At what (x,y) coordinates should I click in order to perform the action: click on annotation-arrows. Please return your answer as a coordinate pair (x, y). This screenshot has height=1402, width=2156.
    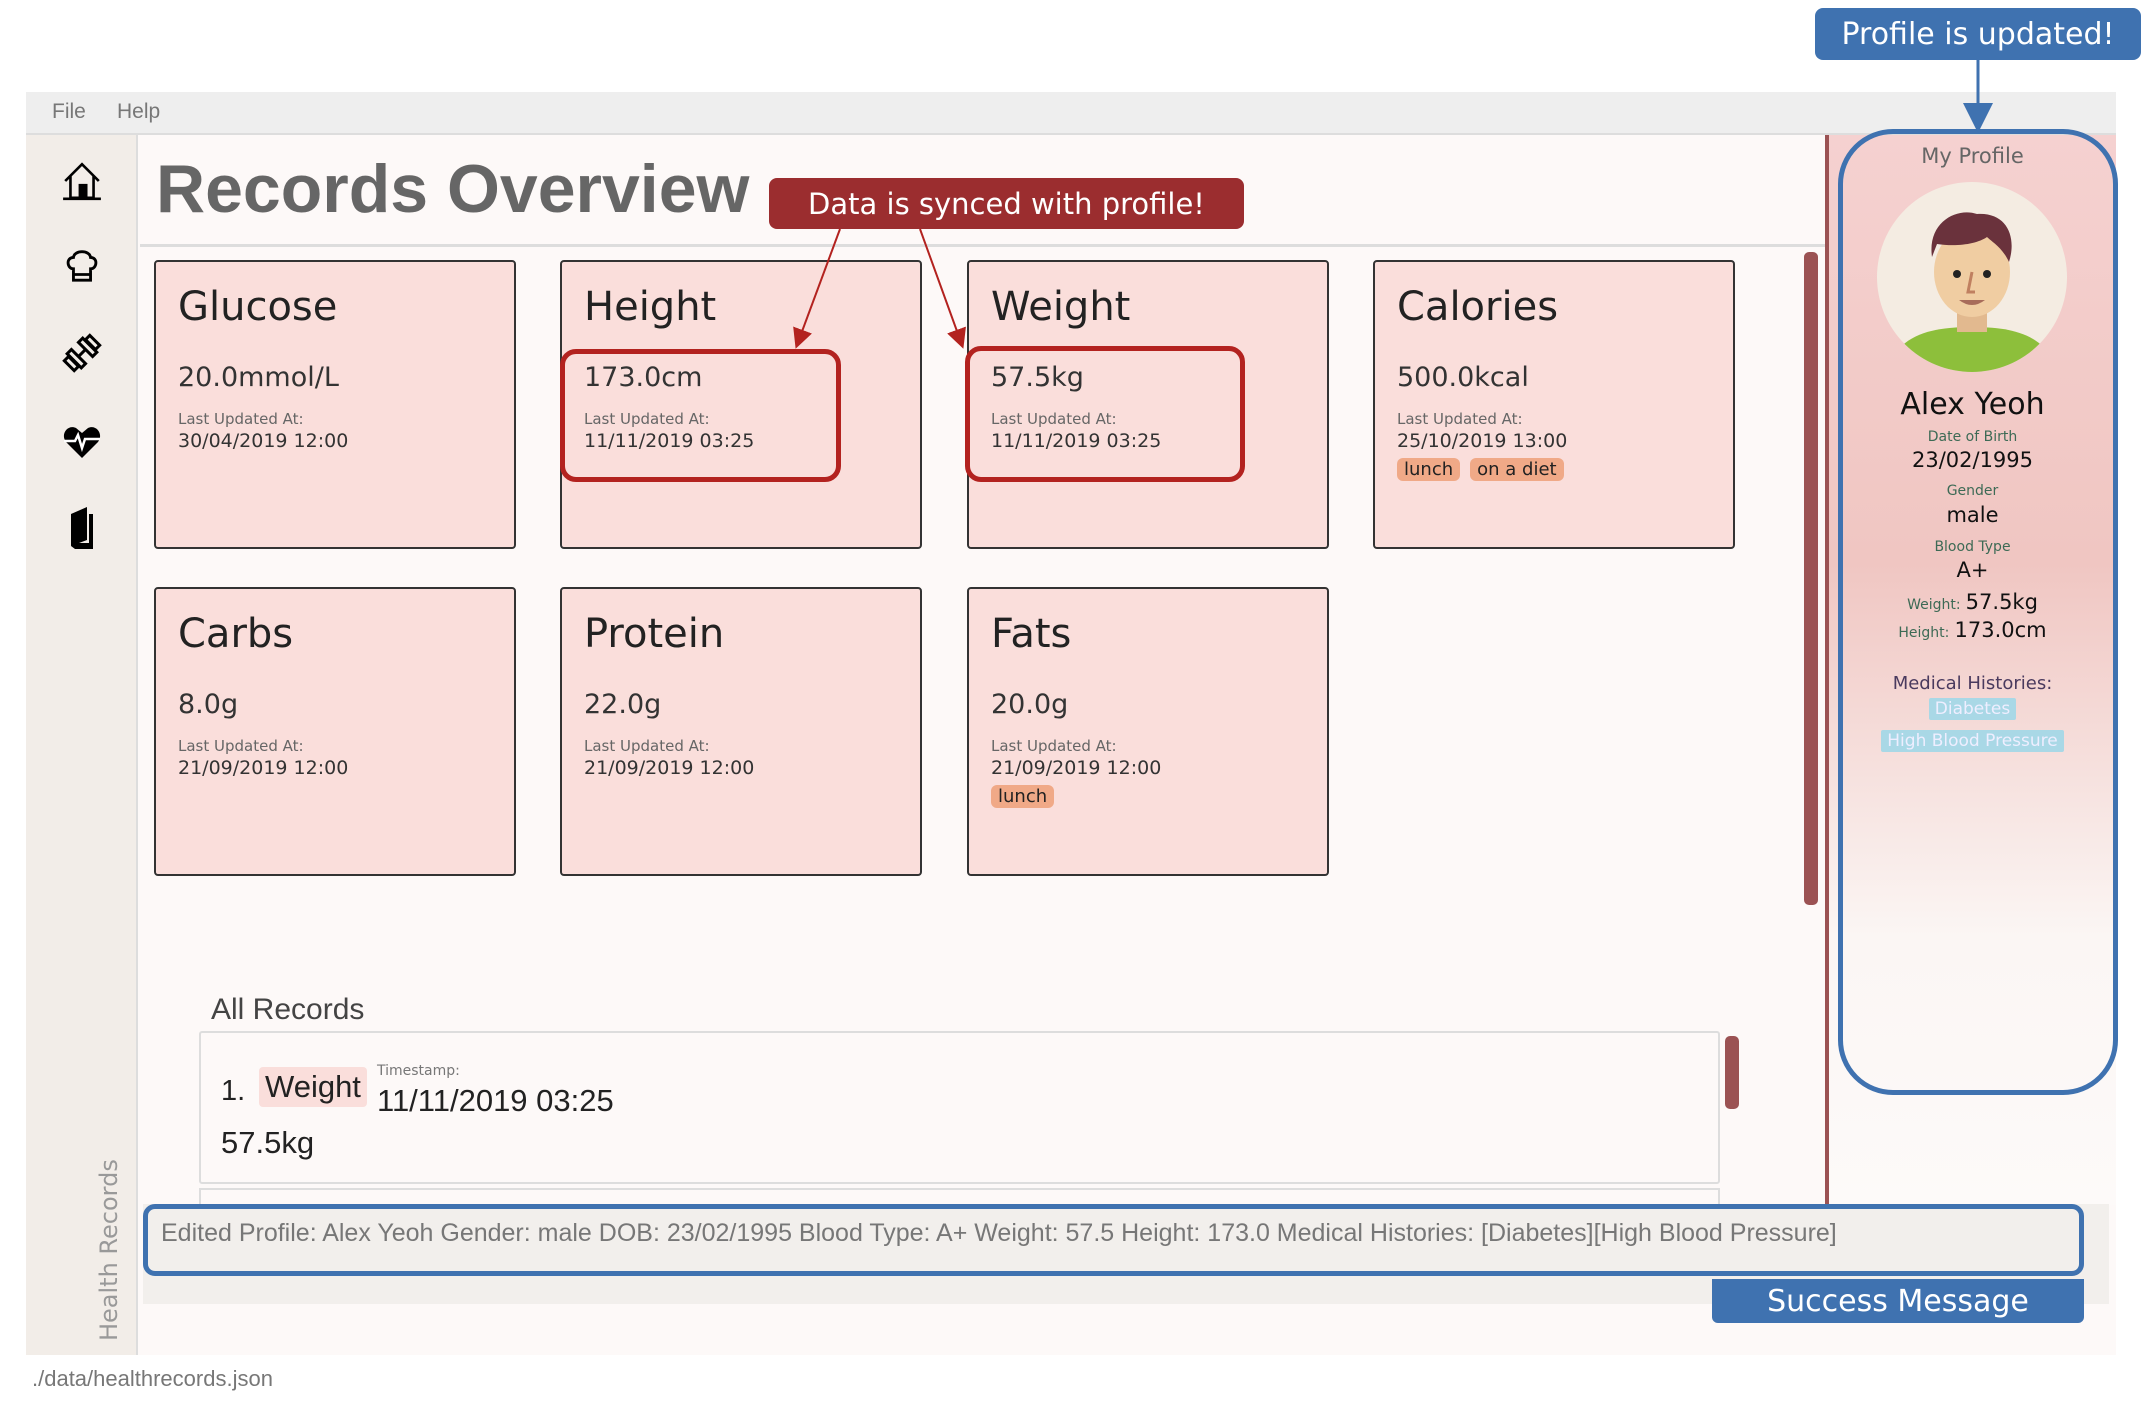
    Looking at the image, I should click on (1393, 204).